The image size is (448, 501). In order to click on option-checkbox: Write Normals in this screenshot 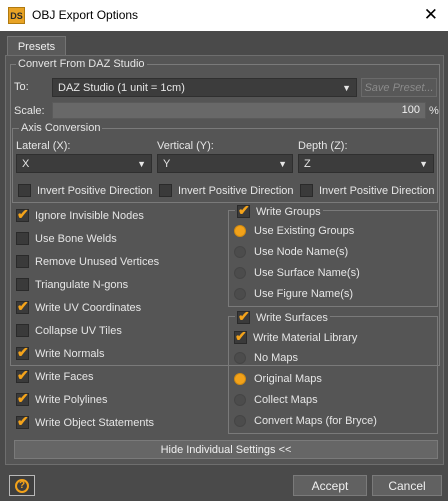, I will do `click(60, 352)`.